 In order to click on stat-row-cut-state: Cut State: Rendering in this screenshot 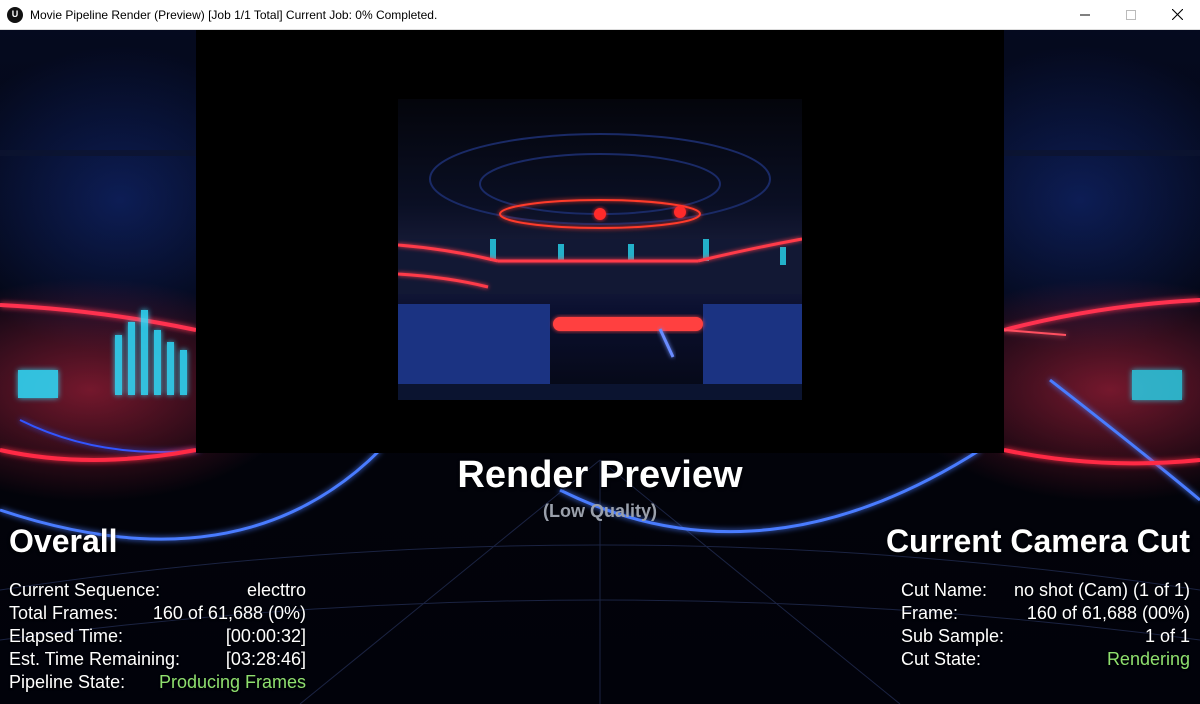, I will do `click(1045, 659)`.